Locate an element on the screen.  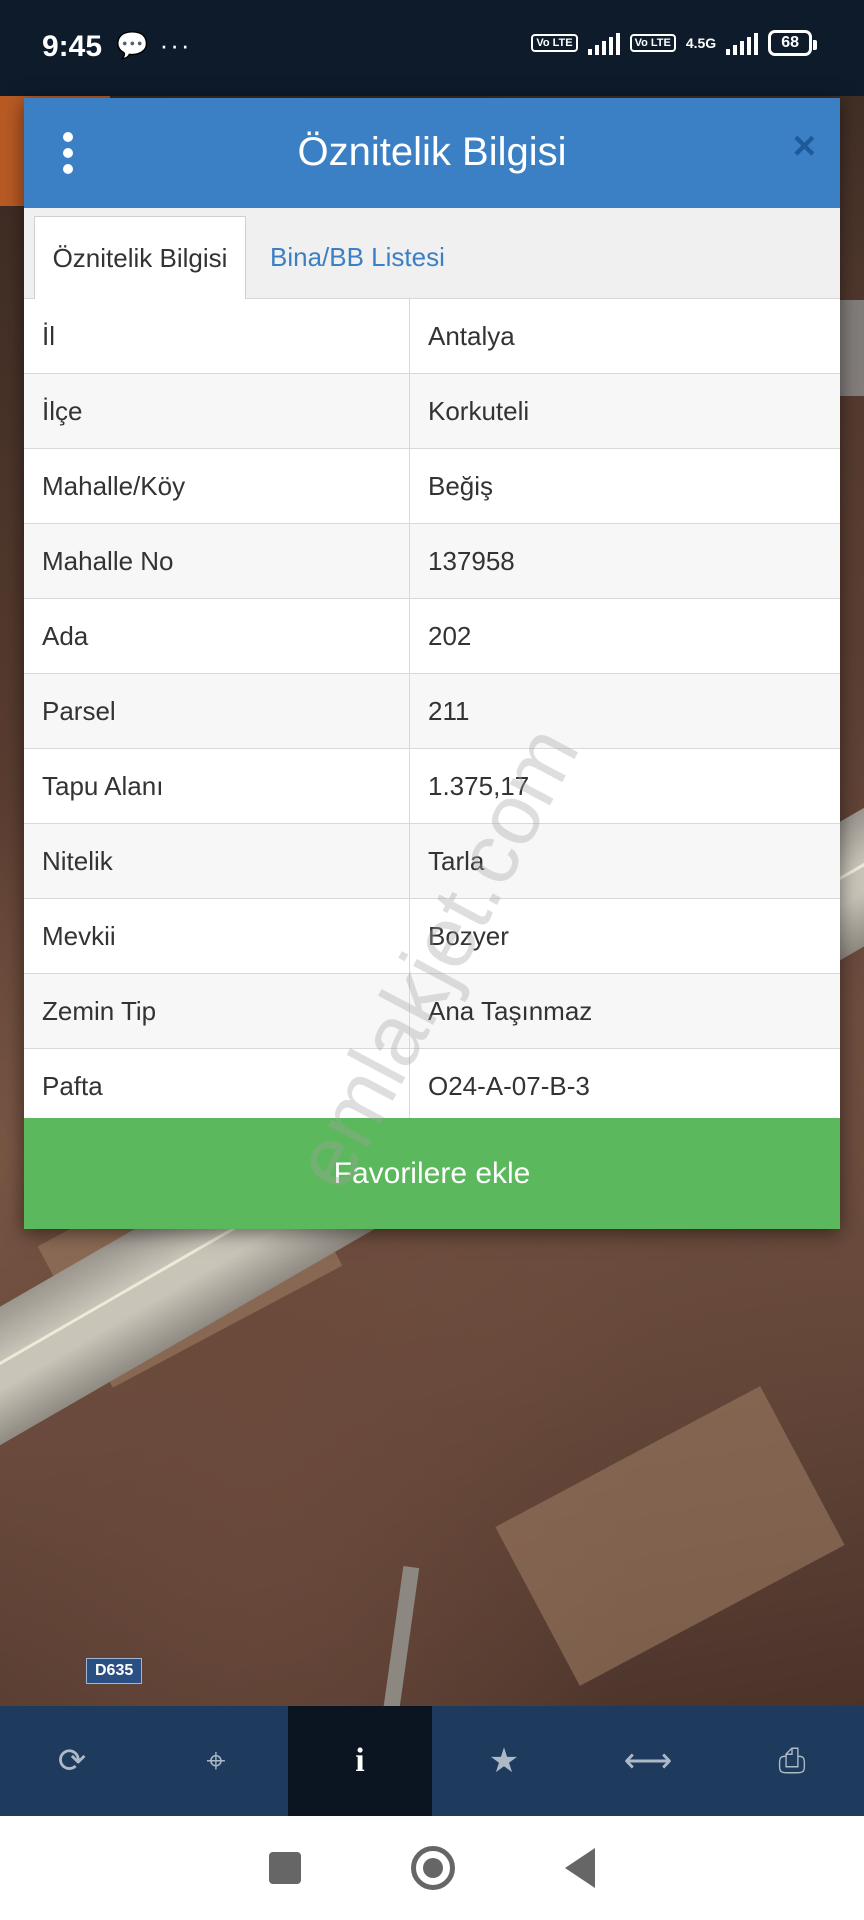
attribute-key: Mahalle/Köy is located at coordinates (217, 486).